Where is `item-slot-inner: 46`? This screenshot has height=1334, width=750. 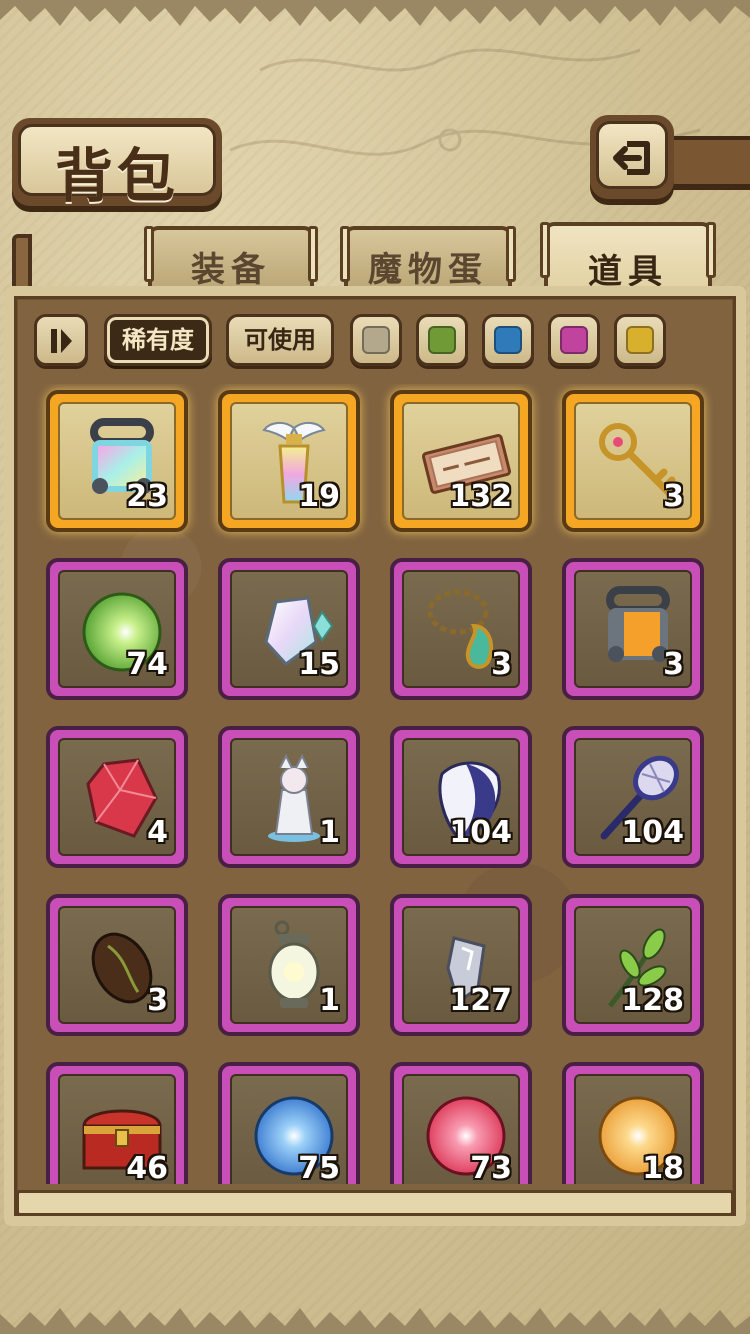 item-slot-inner: 46 is located at coordinates (117, 1129).